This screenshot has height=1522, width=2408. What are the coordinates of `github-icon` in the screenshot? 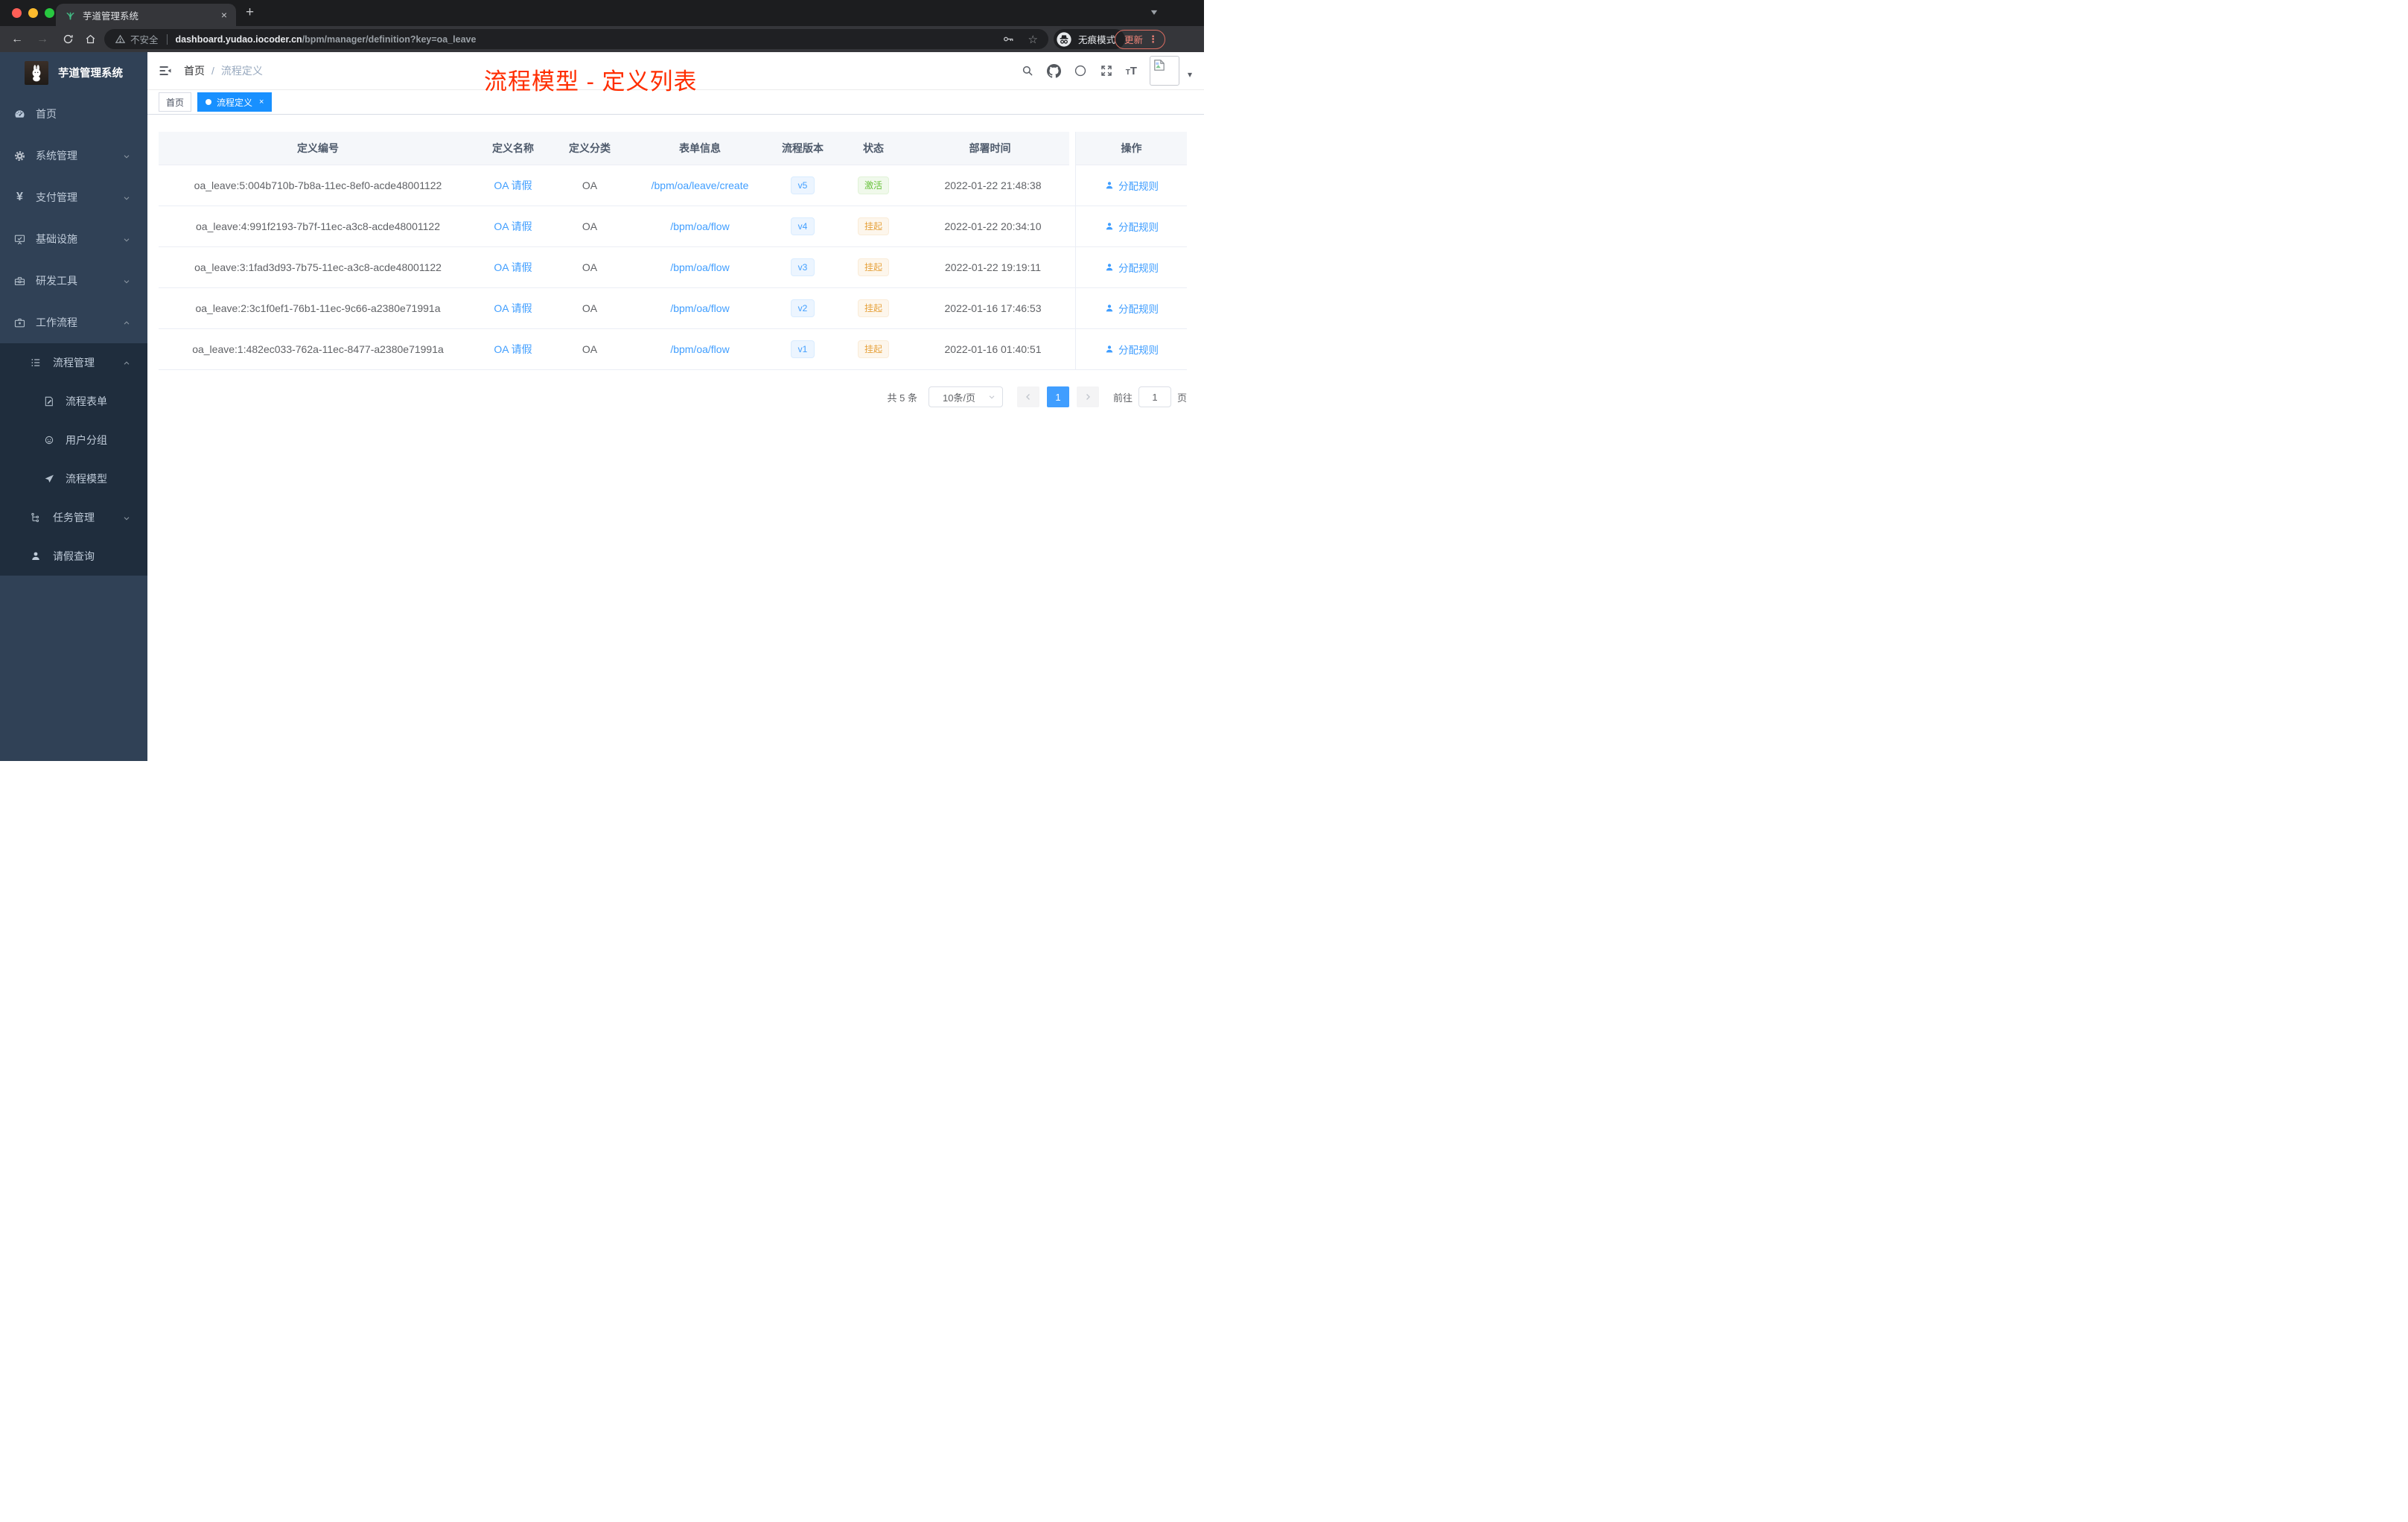 It's located at (1053, 70).